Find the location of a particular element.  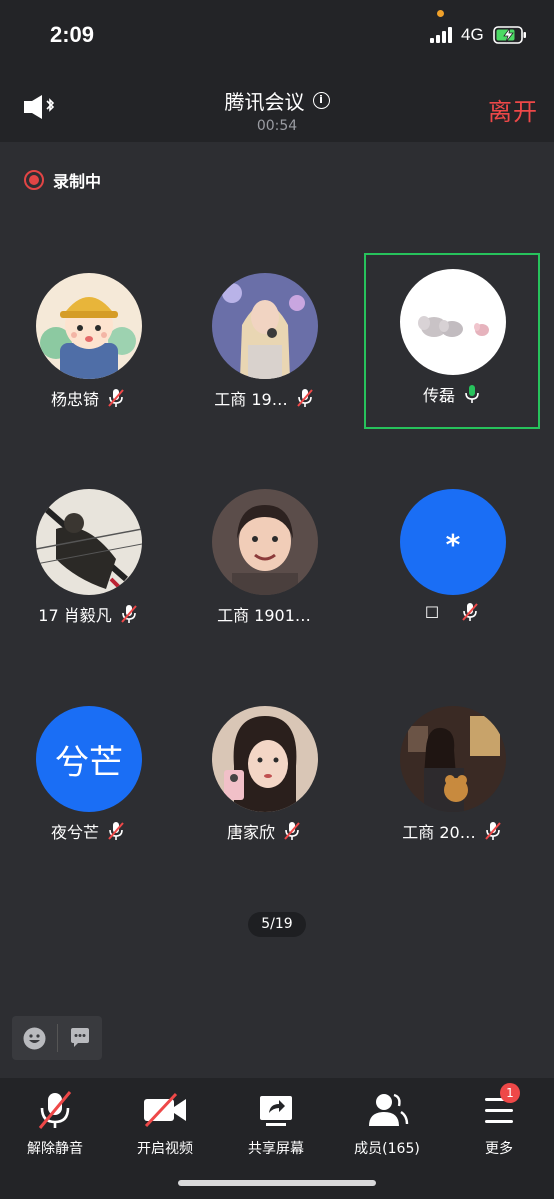

participant-name: ☐ is located at coordinates (432, 612).